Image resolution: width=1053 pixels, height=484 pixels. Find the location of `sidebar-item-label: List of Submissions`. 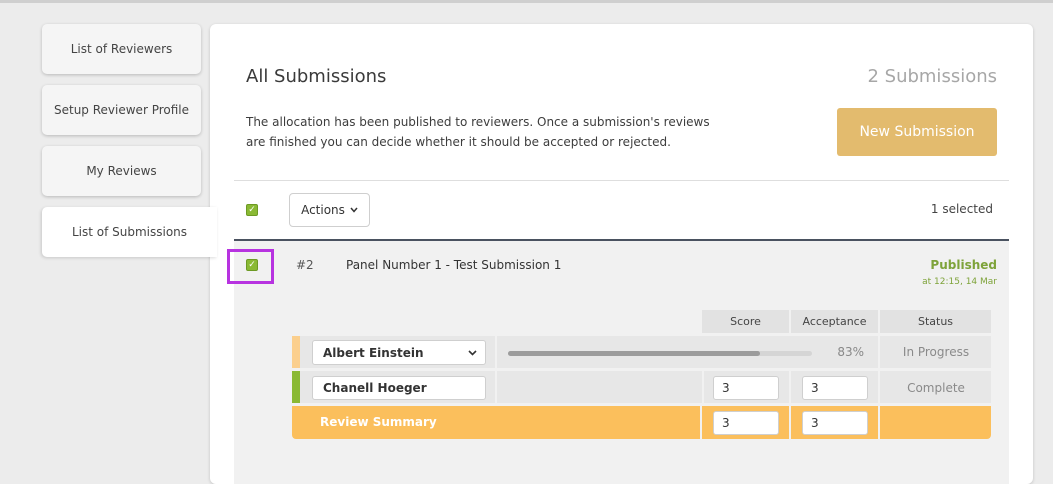

sidebar-item-label: List of Submissions is located at coordinates (129, 232).